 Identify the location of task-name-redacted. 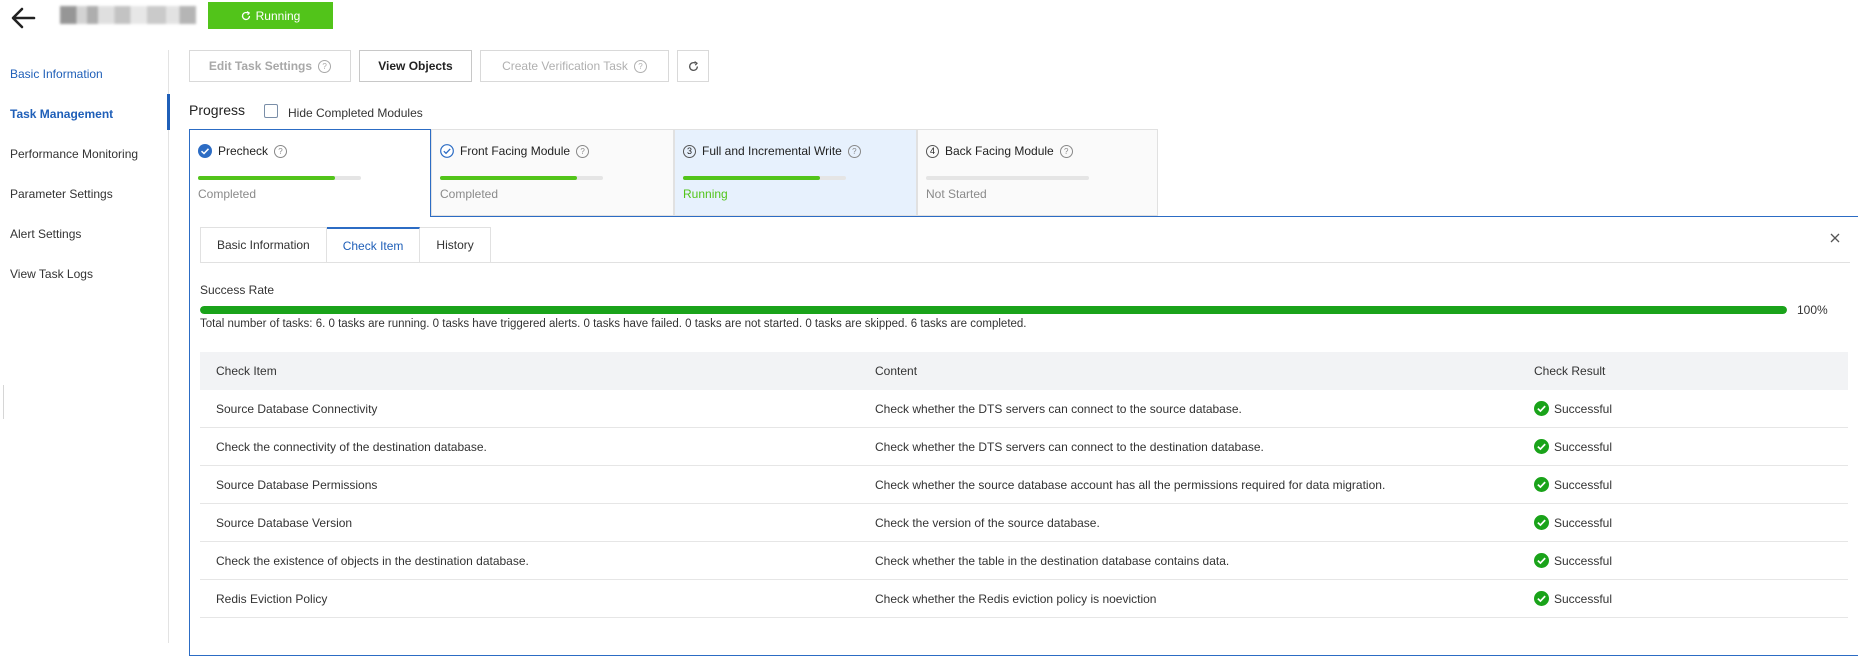
(128, 15).